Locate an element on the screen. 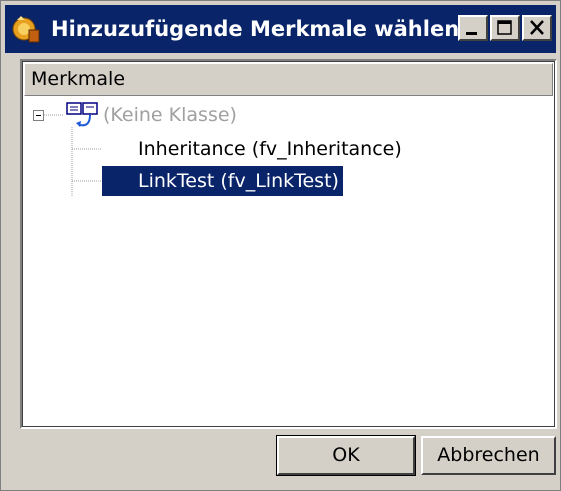  title-bar: Hinzuzufügende Merkmale wählen is located at coordinates (280, 29).